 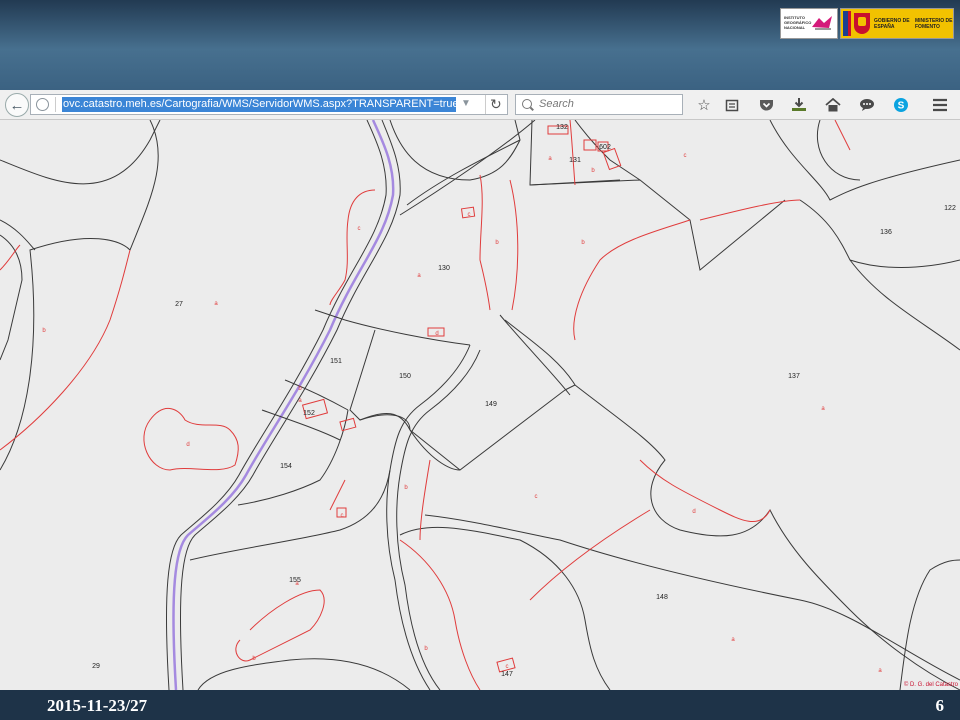 What do you see at coordinates (405, 376) in the screenshot?
I see `parcel-label: 150` at bounding box center [405, 376].